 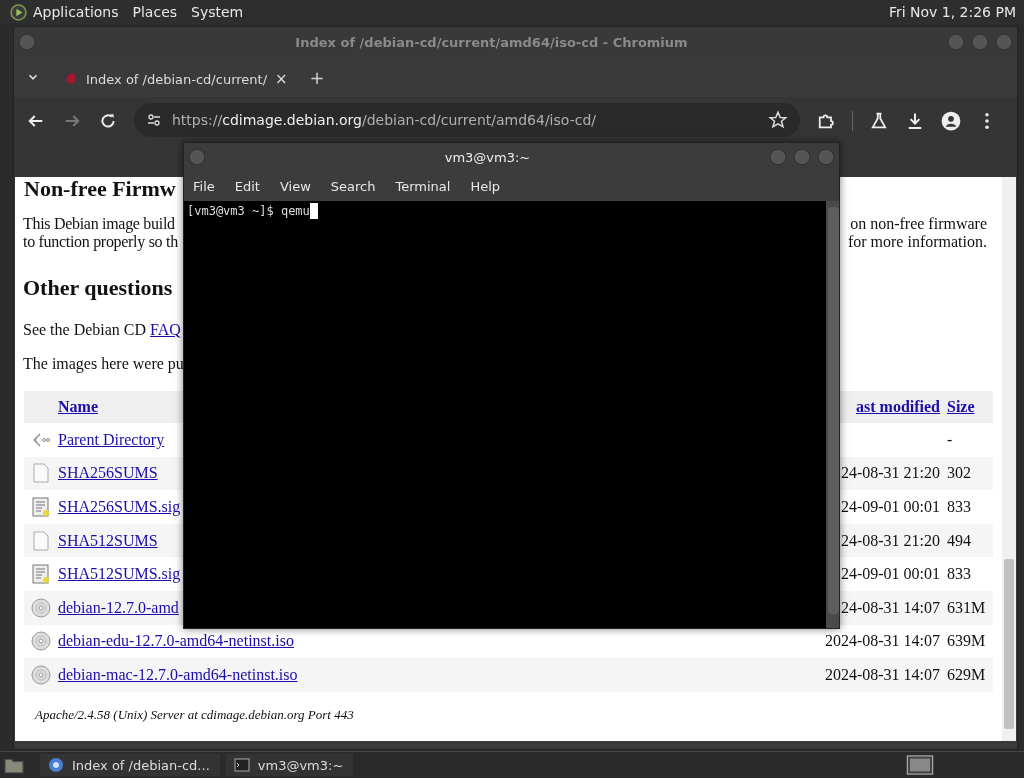 I want to click on terminal-text: [vm3@vm3 ~]$ qemu, so click(x=248, y=211).